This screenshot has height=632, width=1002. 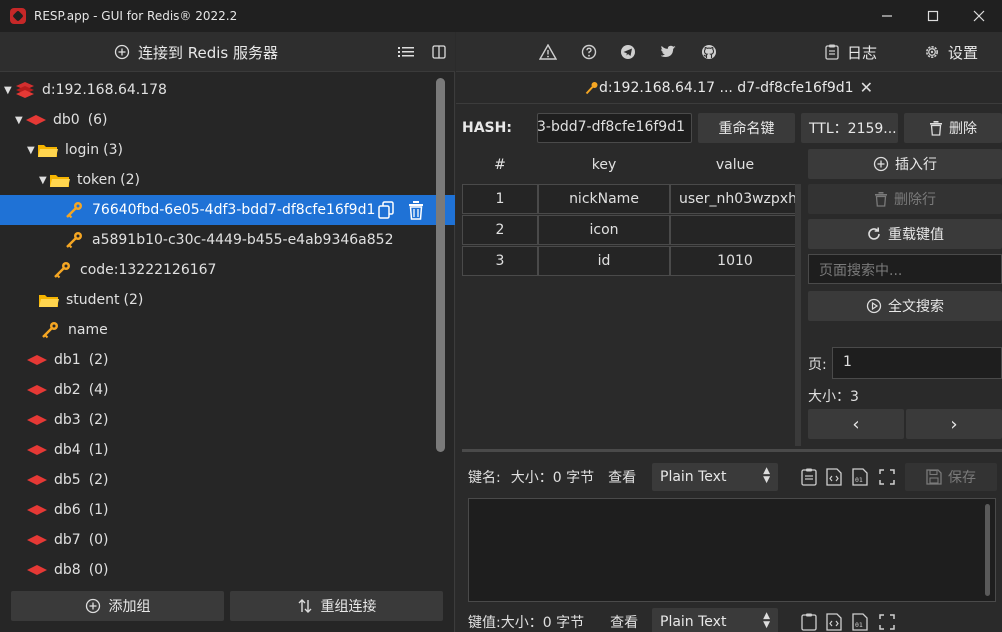 I want to click on tree-db: db2 (4), so click(x=227, y=390).